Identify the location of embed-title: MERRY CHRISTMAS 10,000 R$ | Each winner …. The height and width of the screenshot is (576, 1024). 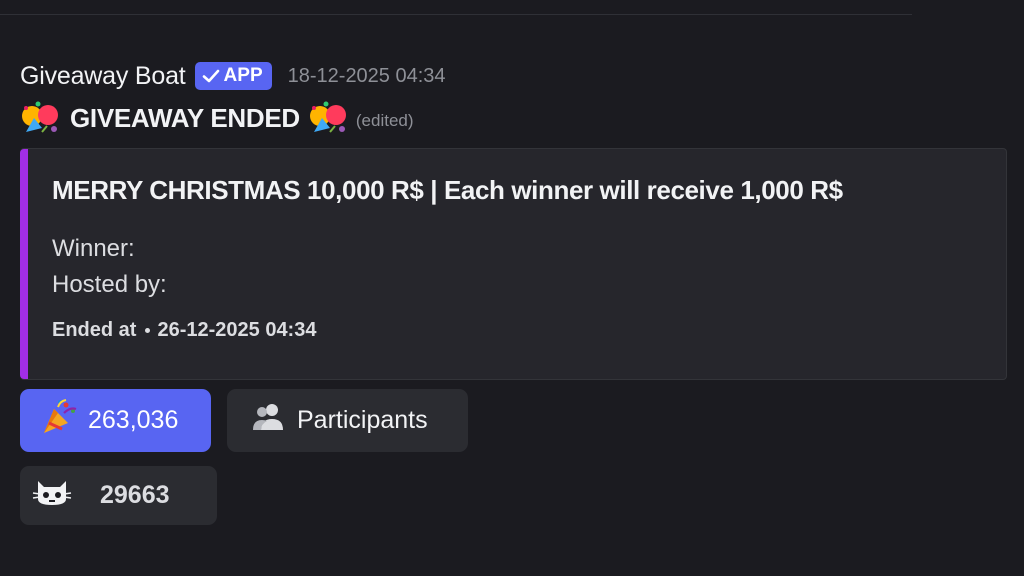
(447, 190).